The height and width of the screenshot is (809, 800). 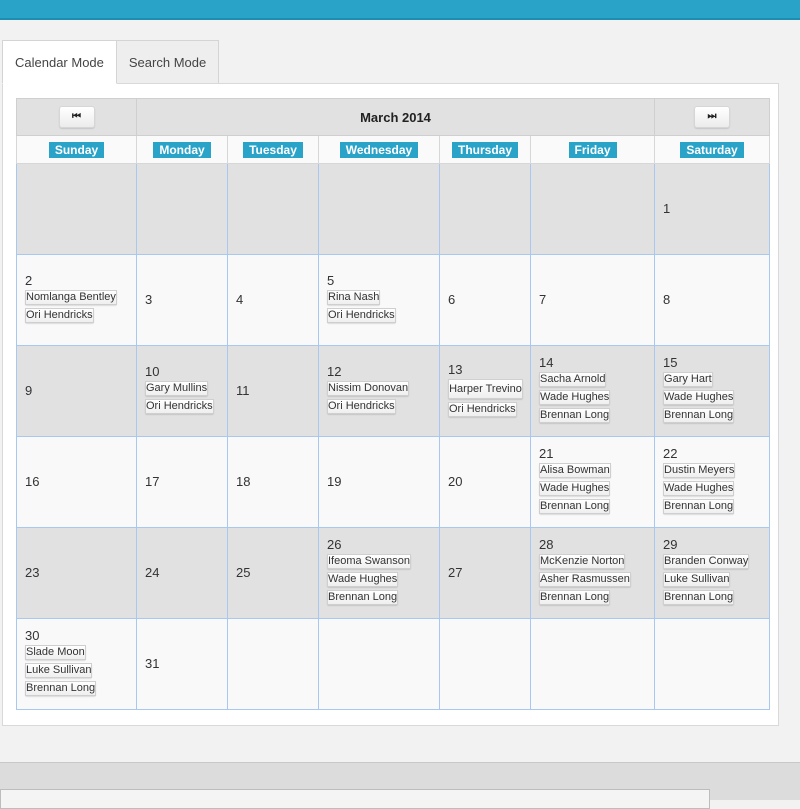 I want to click on appointment-button: Sacha Arnold, so click(x=573, y=379).